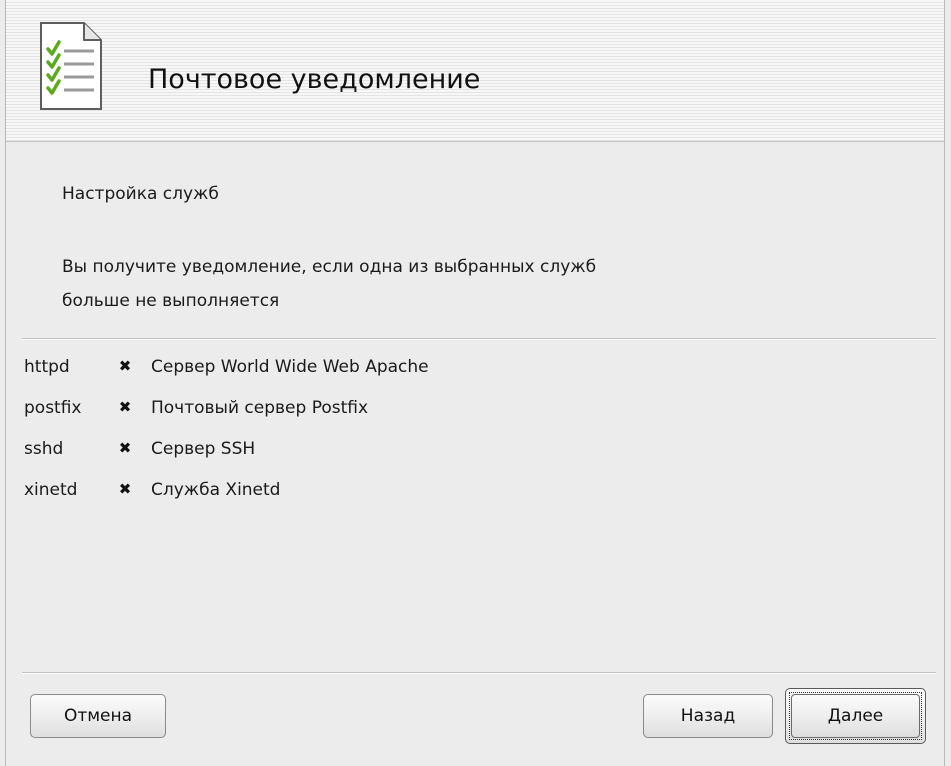  Describe the element at coordinates (708, 716) in the screenshot. I see `back-button: Назад` at that location.